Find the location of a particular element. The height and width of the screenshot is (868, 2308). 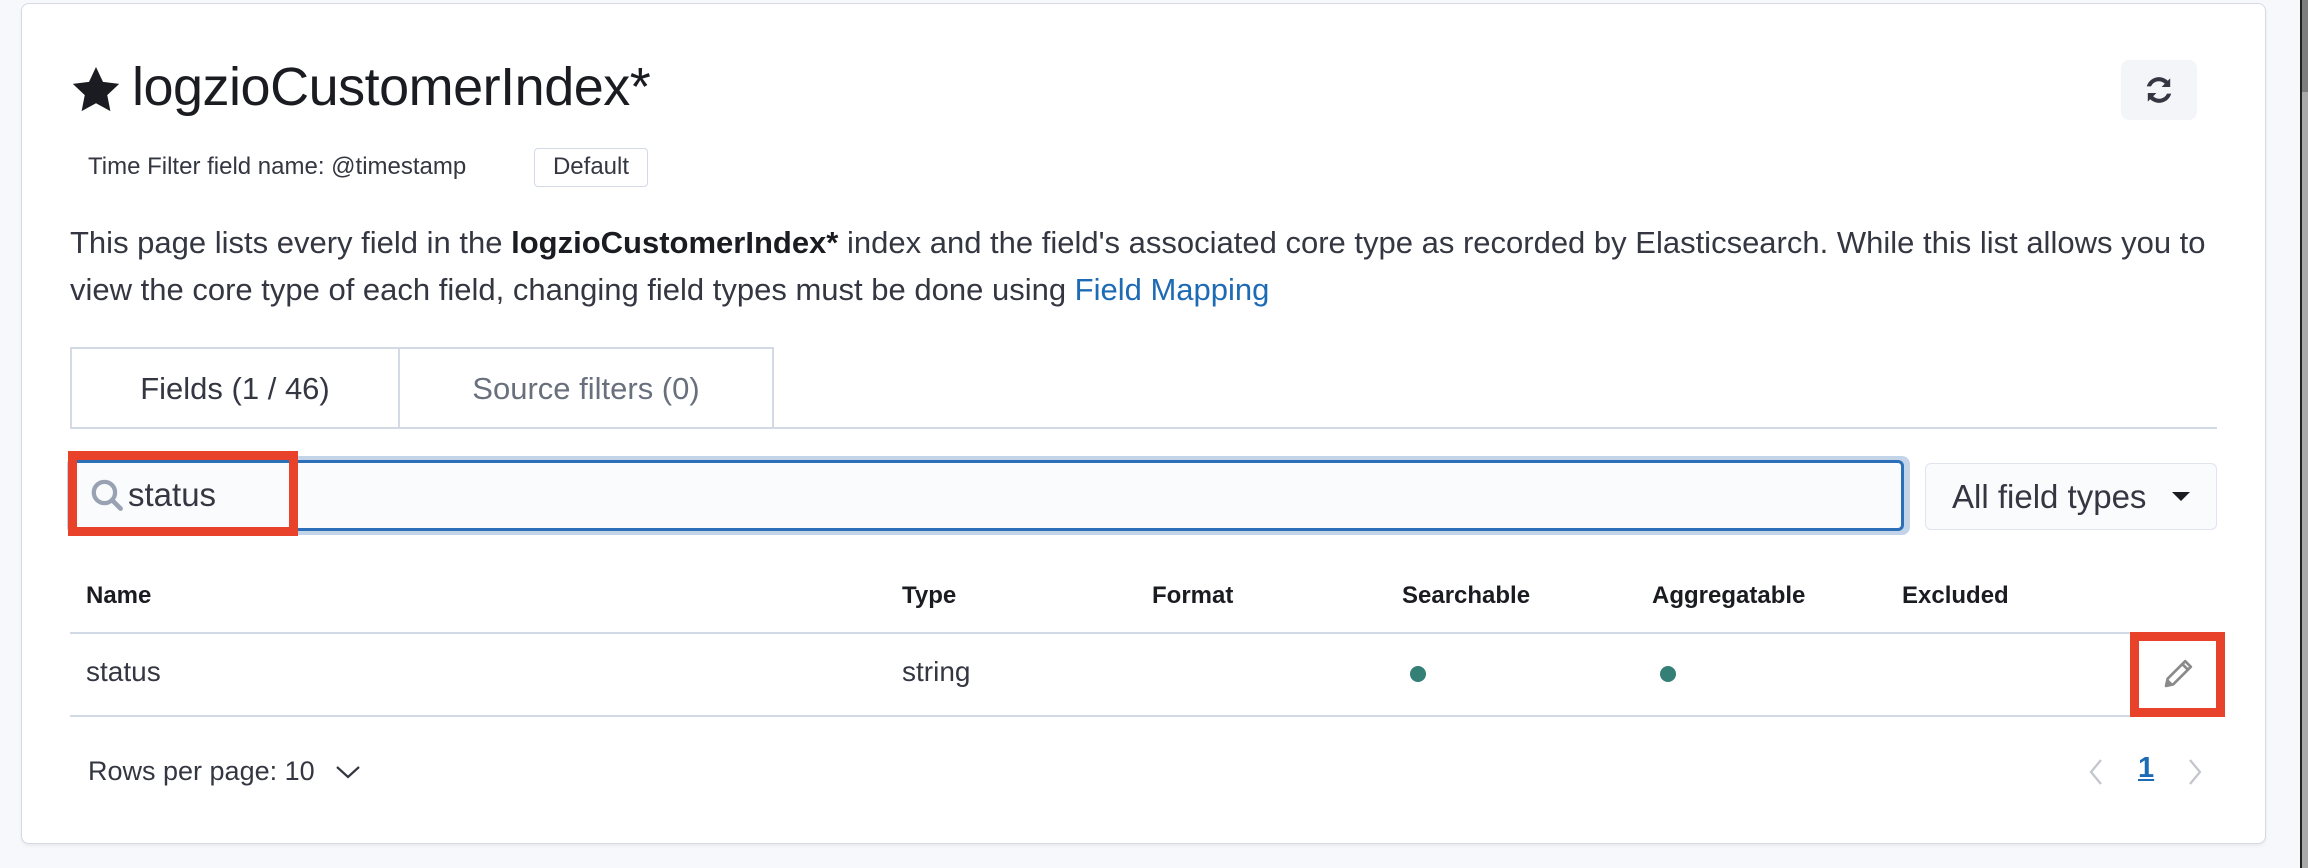

table-row-divider is located at coordinates (1143, 716).